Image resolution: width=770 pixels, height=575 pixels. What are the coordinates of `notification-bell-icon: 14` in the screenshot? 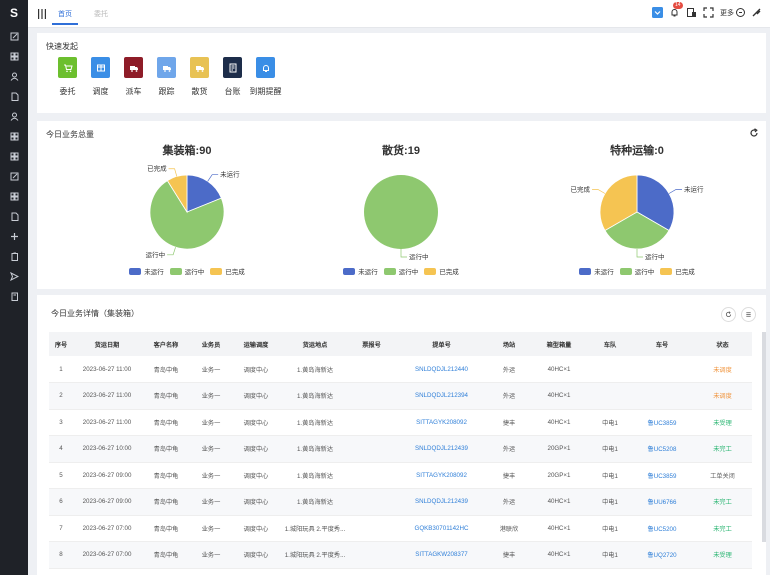 It's located at (676, 10).